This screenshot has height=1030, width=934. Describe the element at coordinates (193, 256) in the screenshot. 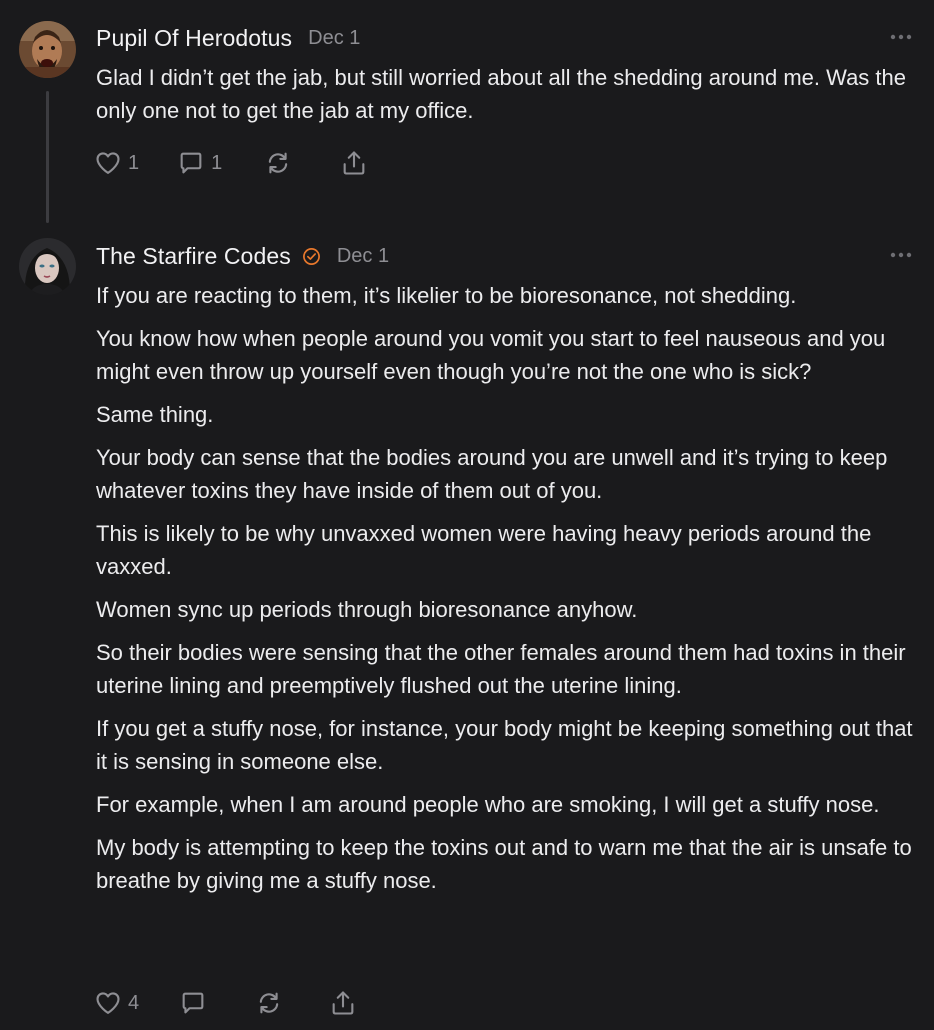

I see `author-name: The Starfire Codes` at that location.